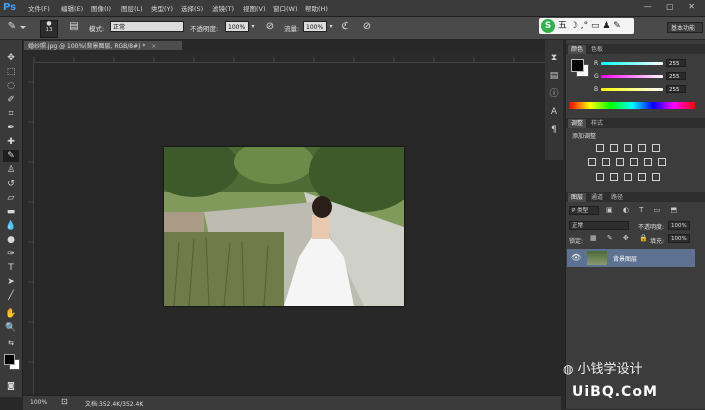 This screenshot has height=410, width=705. What do you see at coordinates (11, 254) in the screenshot?
I see `pen-tool-icon: ✑` at bounding box center [11, 254].